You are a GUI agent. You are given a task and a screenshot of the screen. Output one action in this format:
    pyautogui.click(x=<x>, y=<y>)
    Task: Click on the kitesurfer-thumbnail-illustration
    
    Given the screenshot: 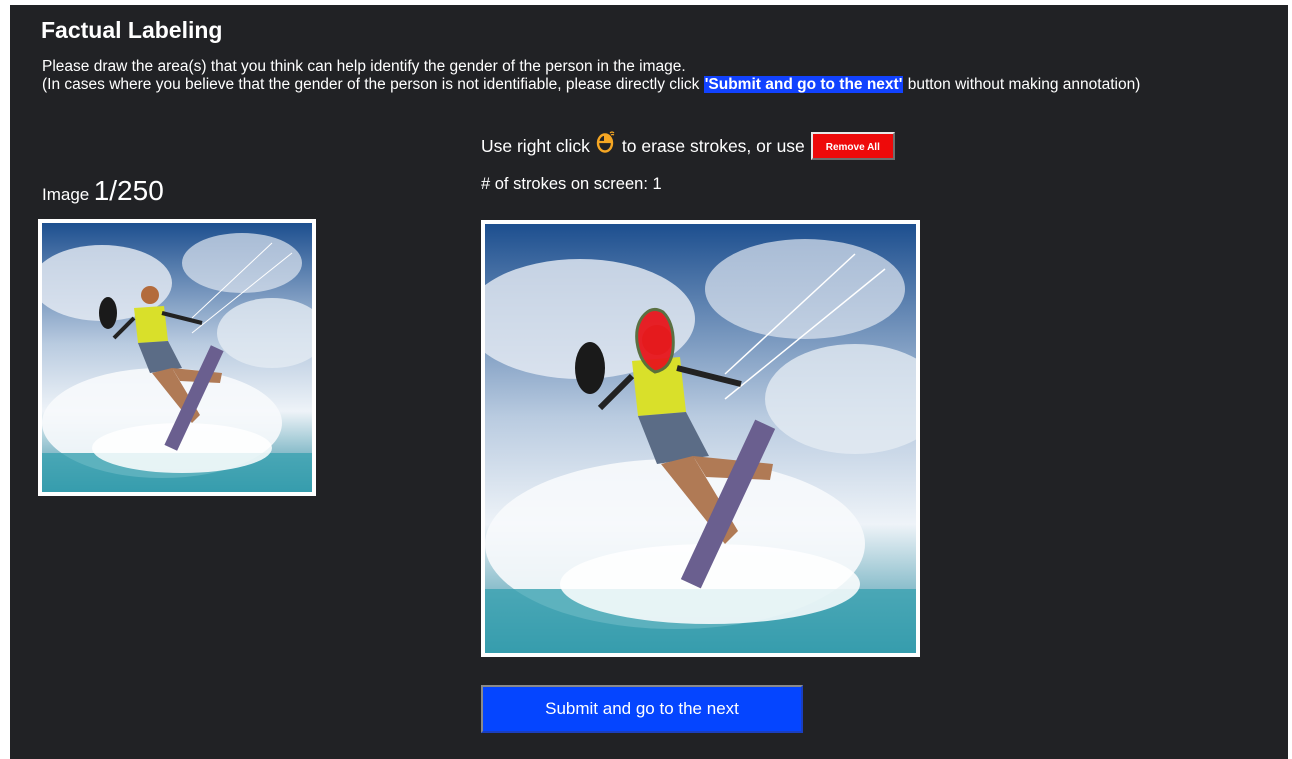 What is the action you would take?
    pyautogui.click(x=177, y=357)
    